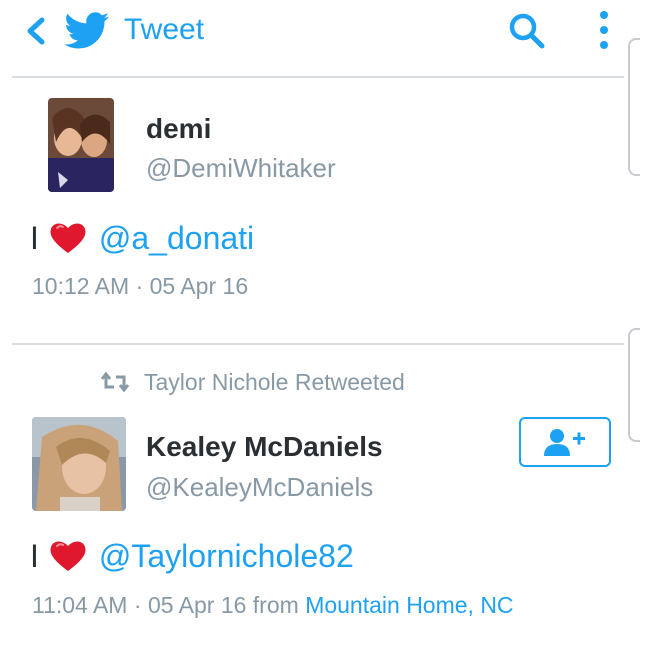 The image size is (645, 645). I want to click on retweet-context: Taylor Nichole Retweeted, so click(252, 382).